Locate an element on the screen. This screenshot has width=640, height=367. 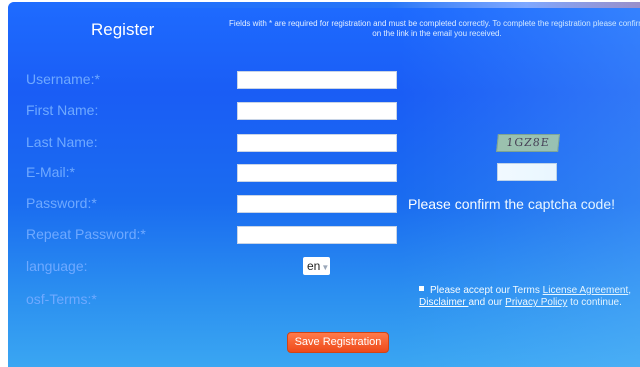
language-selected-value: en is located at coordinates (314, 266).